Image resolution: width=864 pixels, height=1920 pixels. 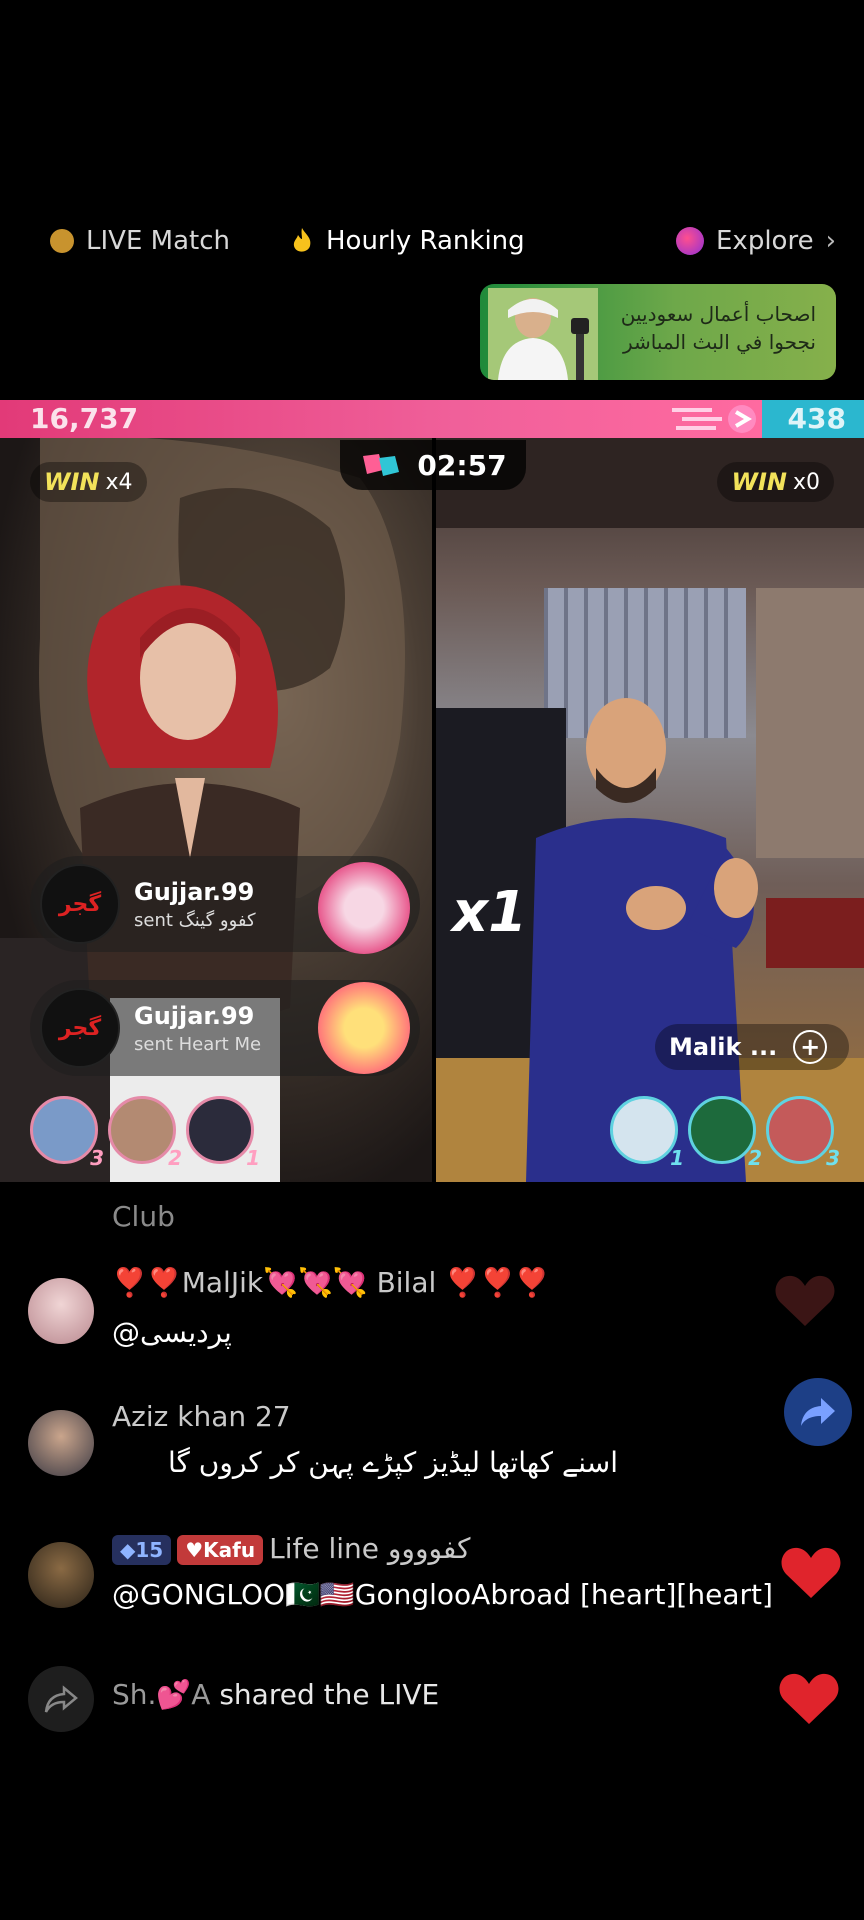 I want to click on right-top-supporter: 3, so click(x=803, y=1133).